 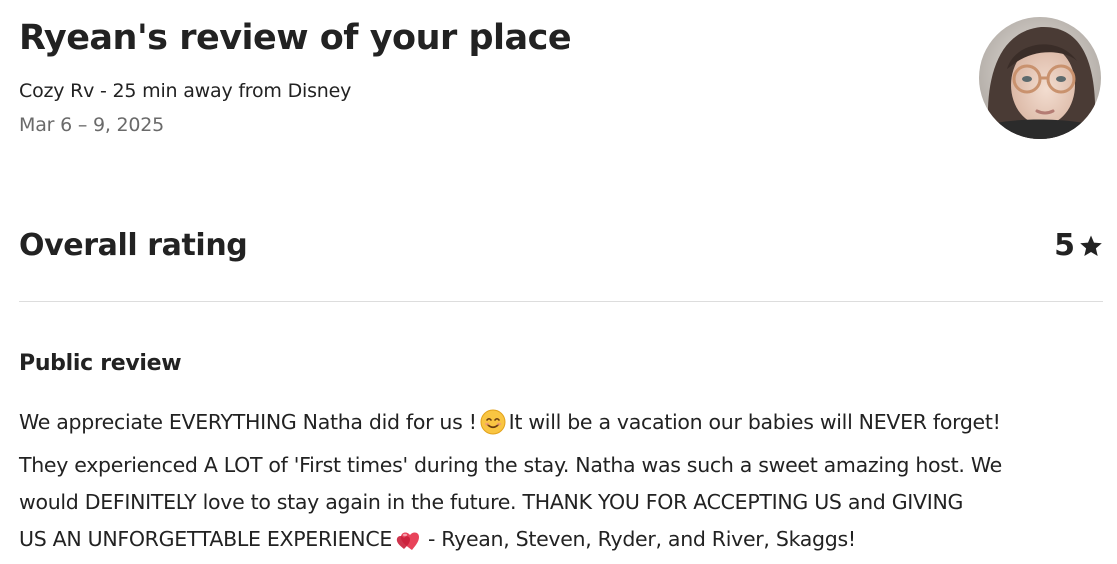 I want to click on section-divider, so click(x=561, y=301).